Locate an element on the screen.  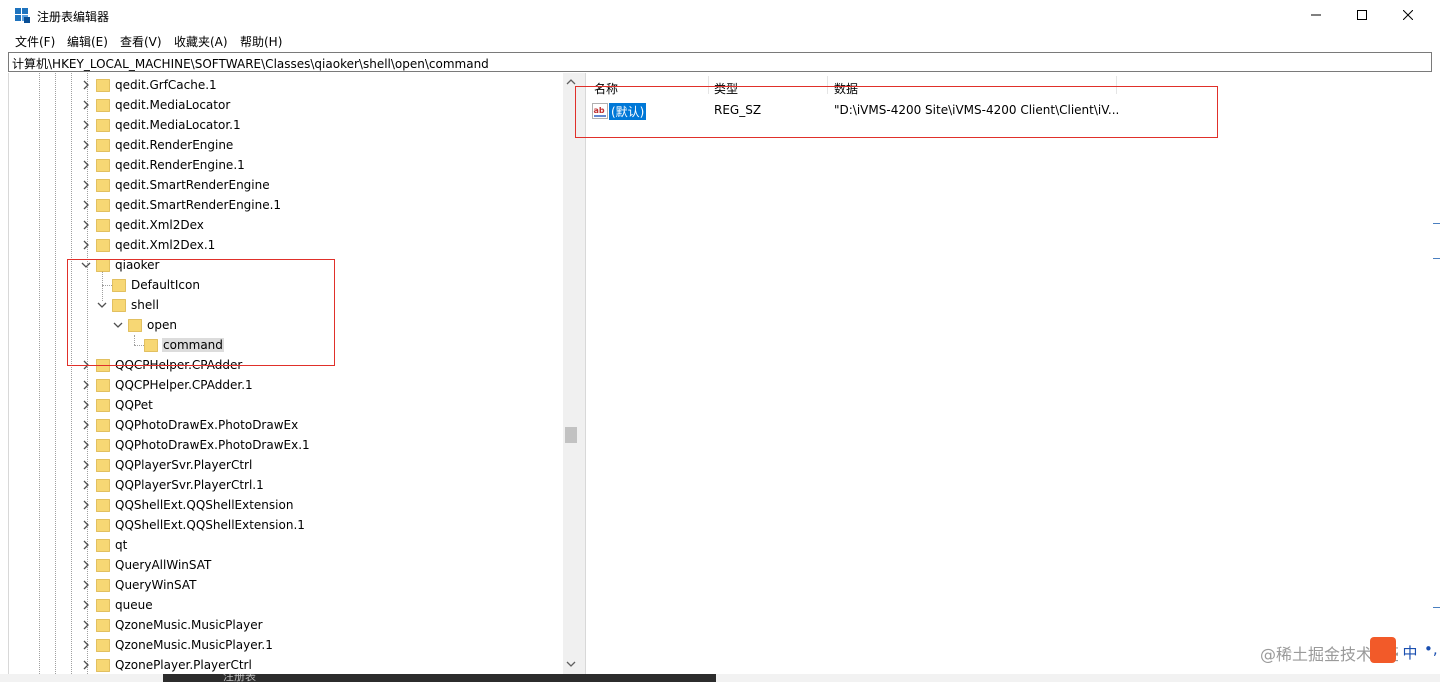
tree-item: qedit.Xml2Dex.1 is located at coordinates (289, 245).